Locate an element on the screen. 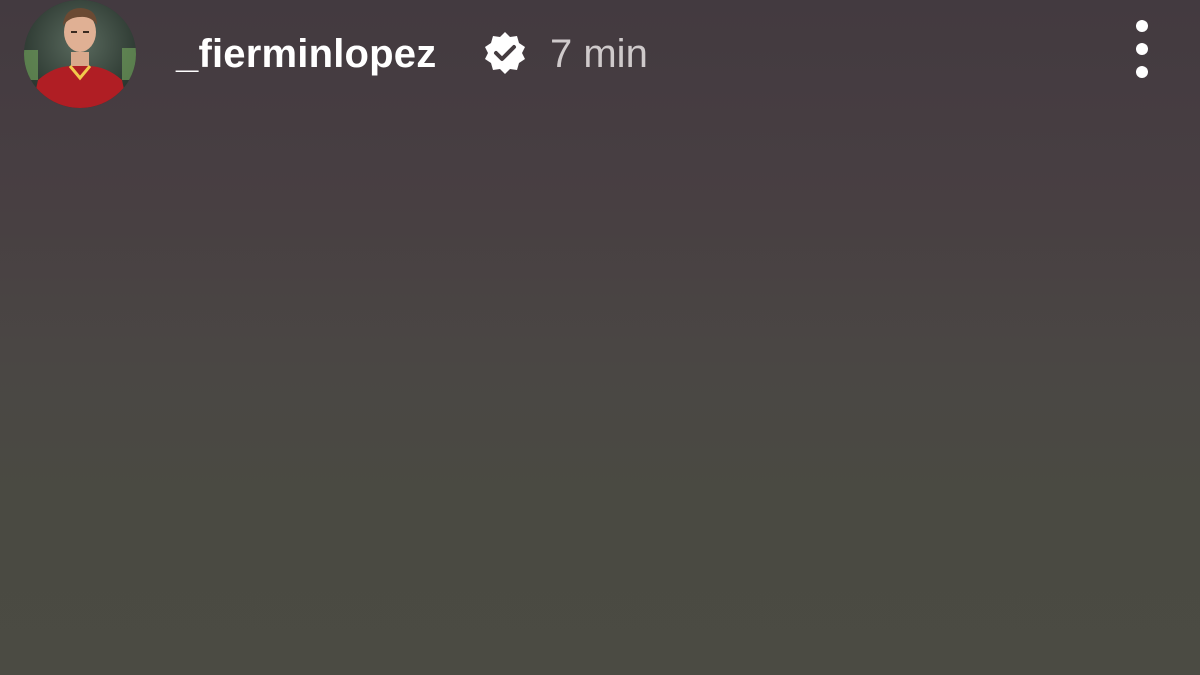  avatar-photo is located at coordinates (80, 54).